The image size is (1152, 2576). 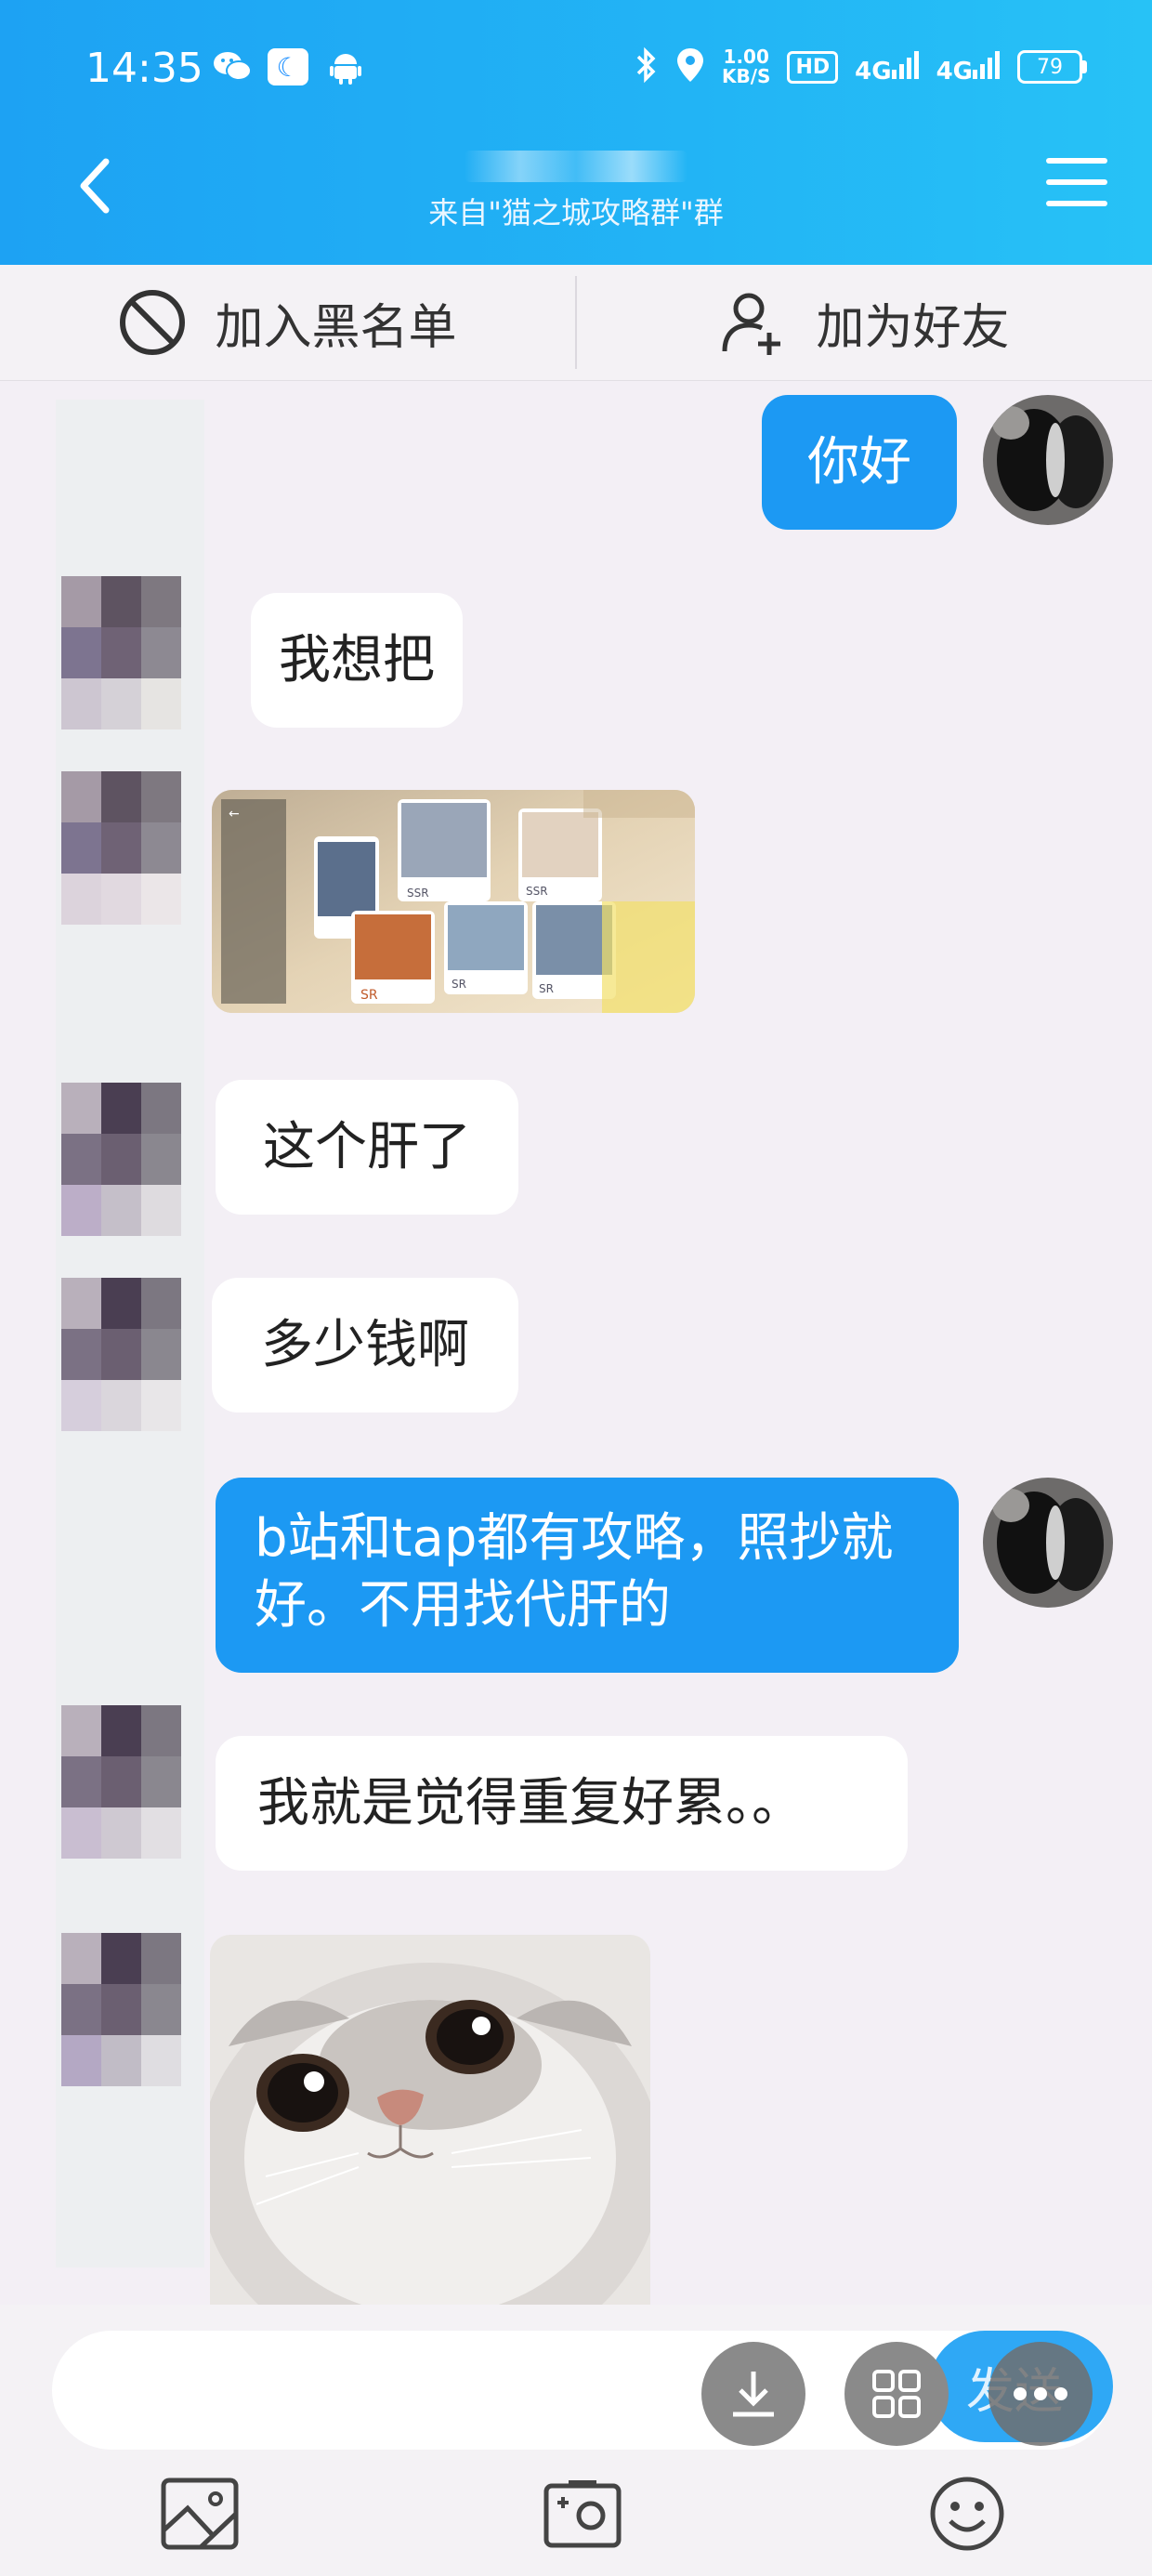 What do you see at coordinates (144, 68) in the screenshot?
I see `status-time: 14:35` at bounding box center [144, 68].